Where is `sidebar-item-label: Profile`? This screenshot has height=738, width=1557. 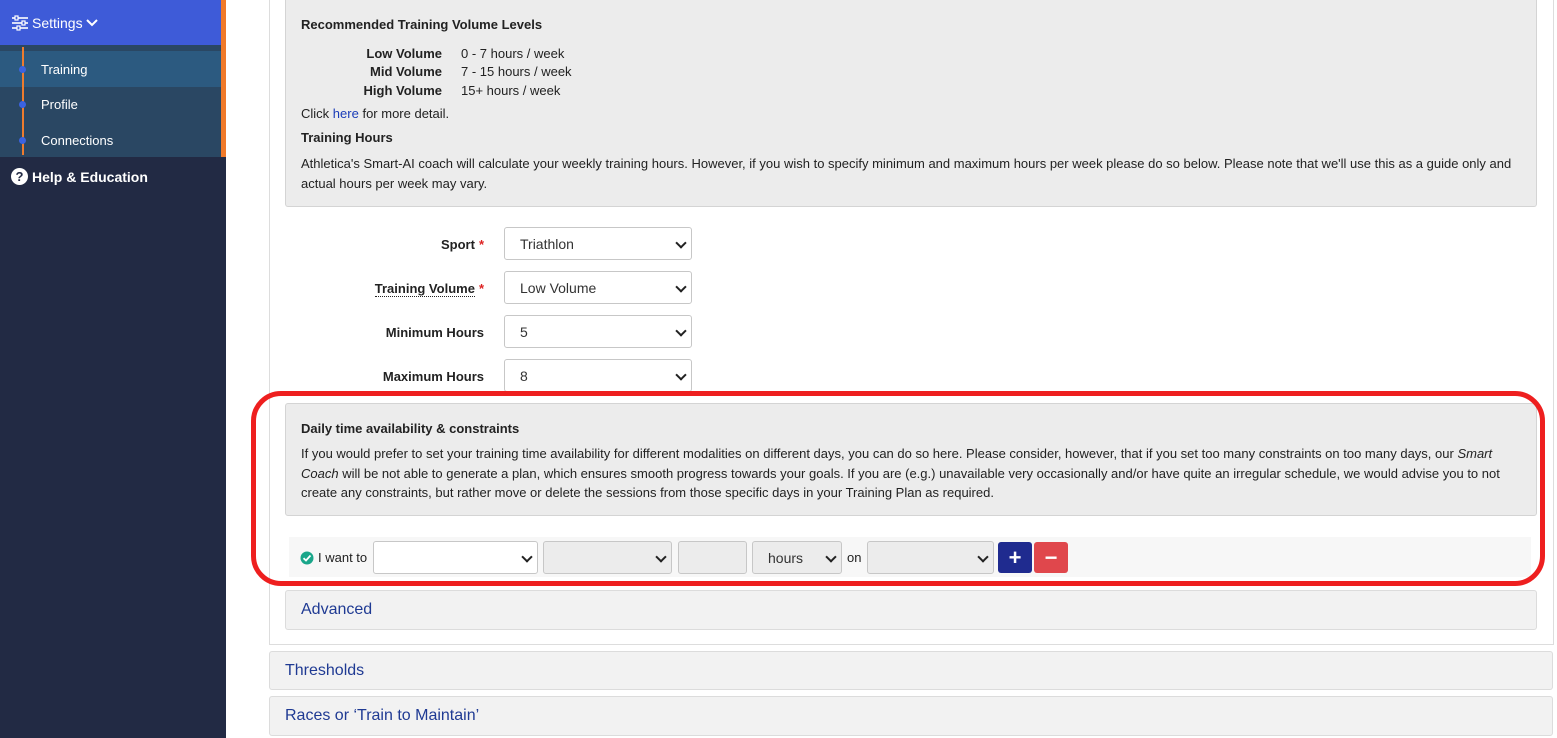
sidebar-item-label: Profile is located at coordinates (59, 104).